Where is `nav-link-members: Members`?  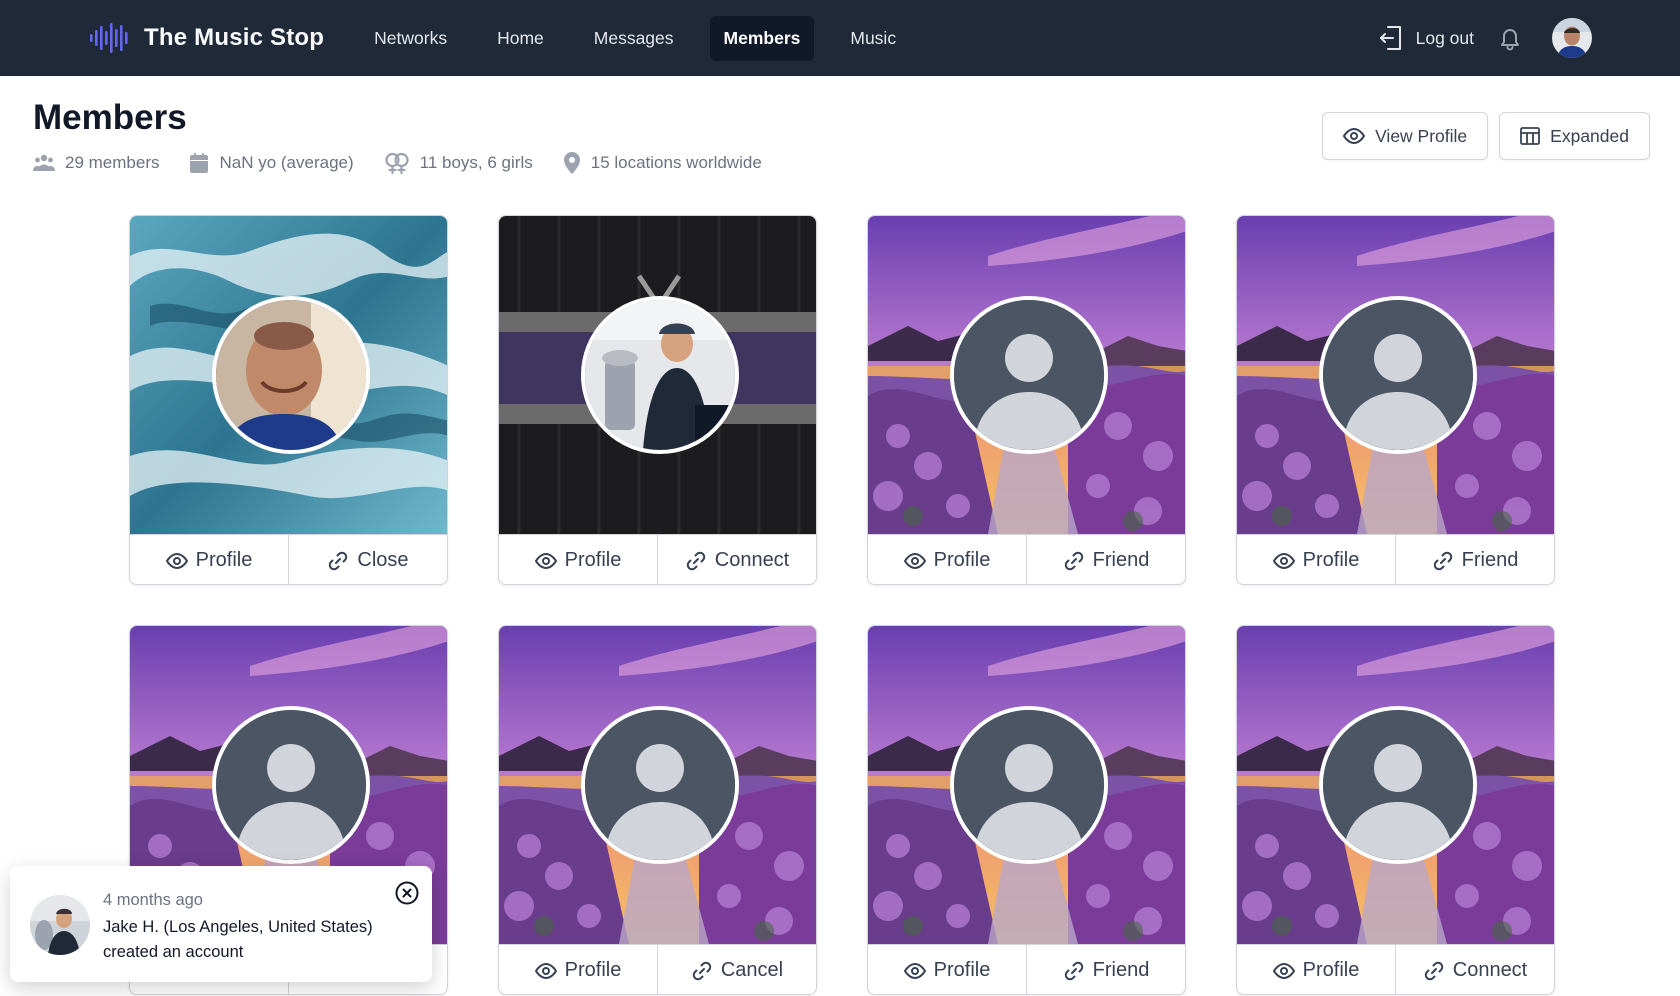
nav-link-members: Members is located at coordinates (762, 38).